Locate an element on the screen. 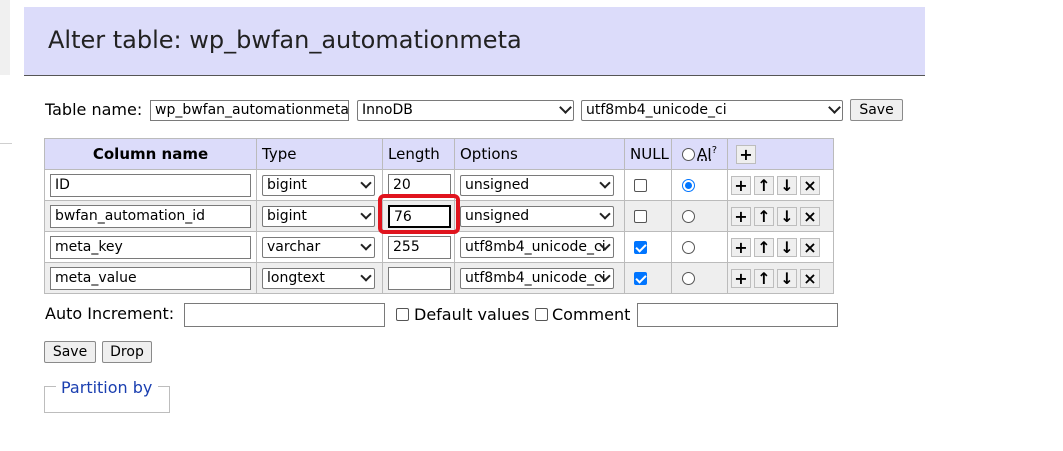 The image size is (1063, 451). comment-label: Comment is located at coordinates (591, 314).